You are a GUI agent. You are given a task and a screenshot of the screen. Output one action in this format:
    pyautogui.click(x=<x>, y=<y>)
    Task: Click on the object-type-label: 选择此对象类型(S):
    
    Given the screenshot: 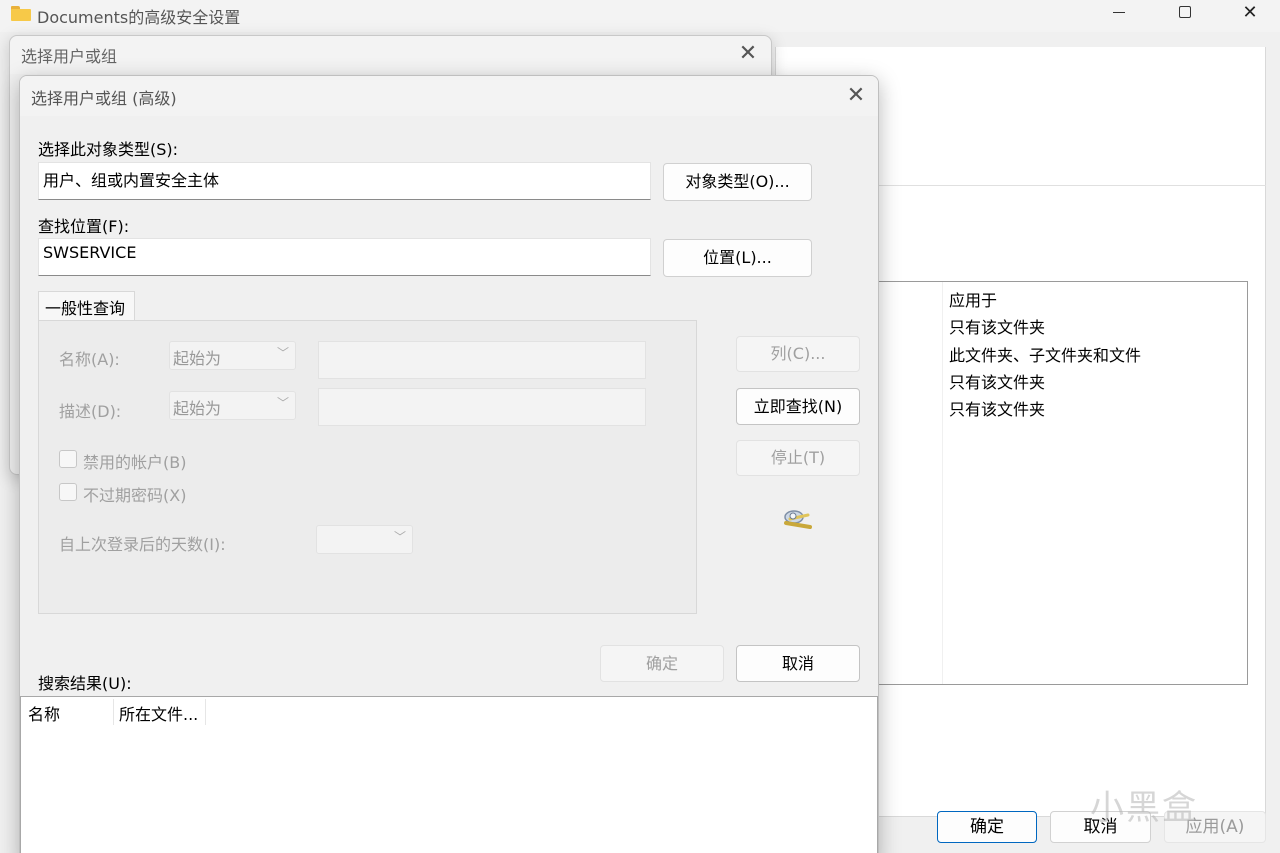 What is the action you would take?
    pyautogui.click(x=108, y=149)
    